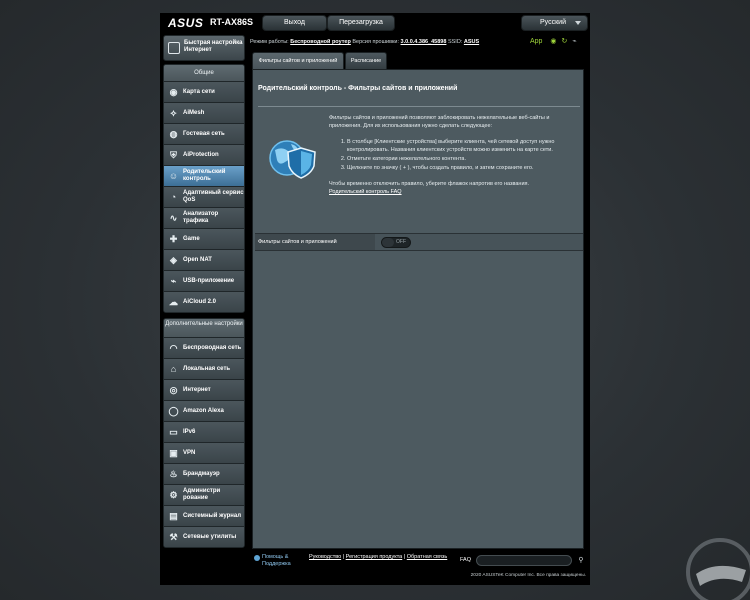 The image size is (750, 600). I want to click on refresh-status-icon: ↻, so click(564, 41).